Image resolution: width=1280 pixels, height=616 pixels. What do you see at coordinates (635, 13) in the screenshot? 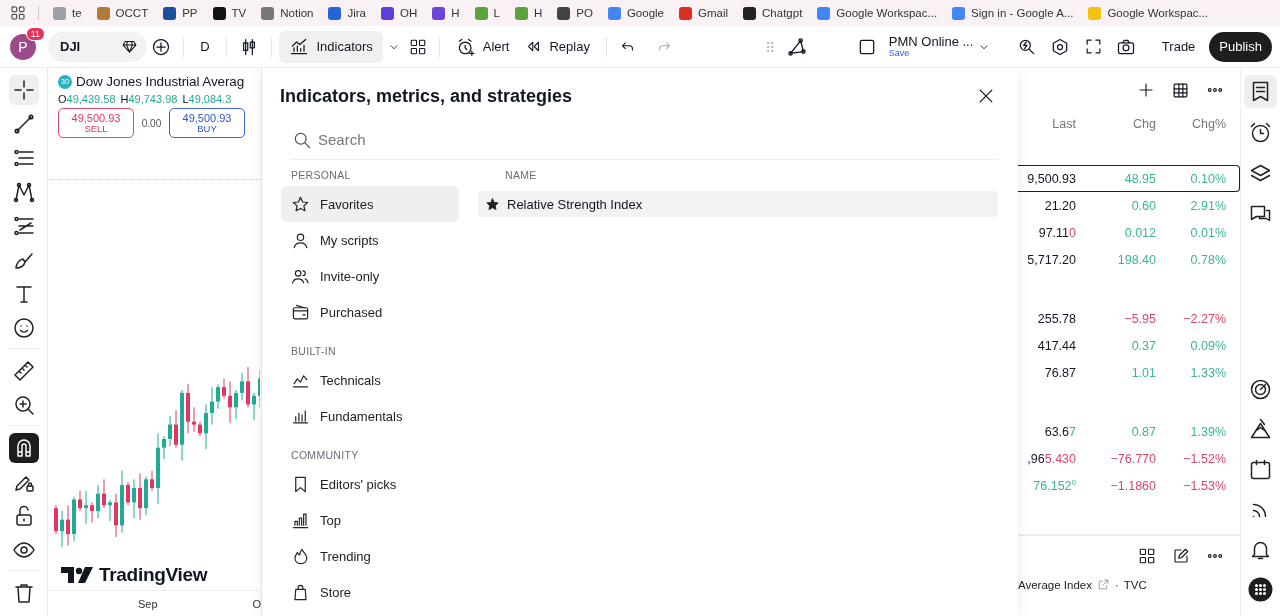
I see `bookmark-link: Google` at bounding box center [635, 13].